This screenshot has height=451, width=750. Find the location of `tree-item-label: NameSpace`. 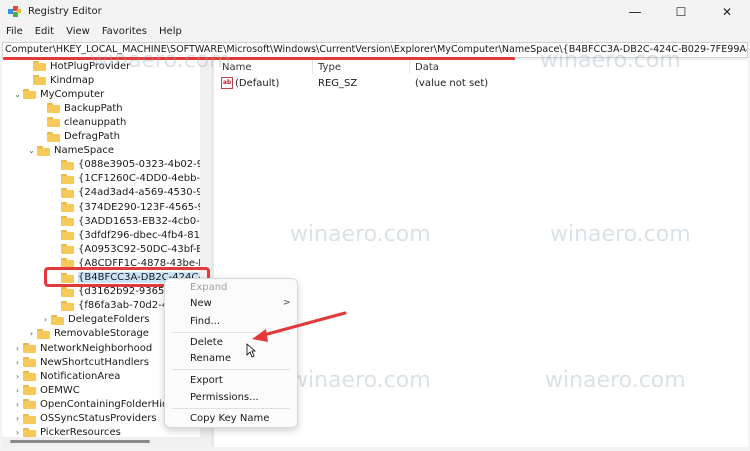

tree-item-label: NameSpace is located at coordinates (84, 151).